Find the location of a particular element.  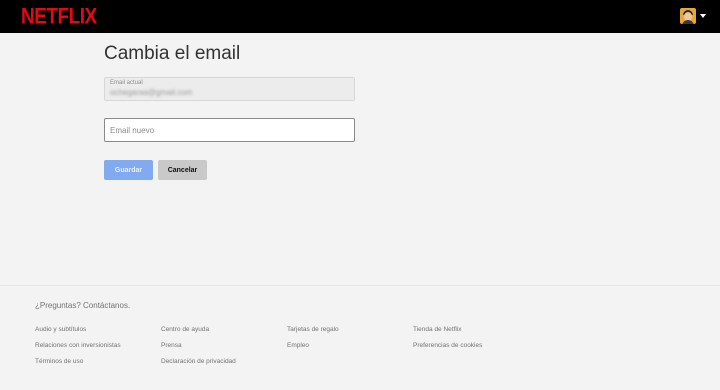

footer-link-investor-relations: Relaciones con inversionistas is located at coordinates (78, 345).